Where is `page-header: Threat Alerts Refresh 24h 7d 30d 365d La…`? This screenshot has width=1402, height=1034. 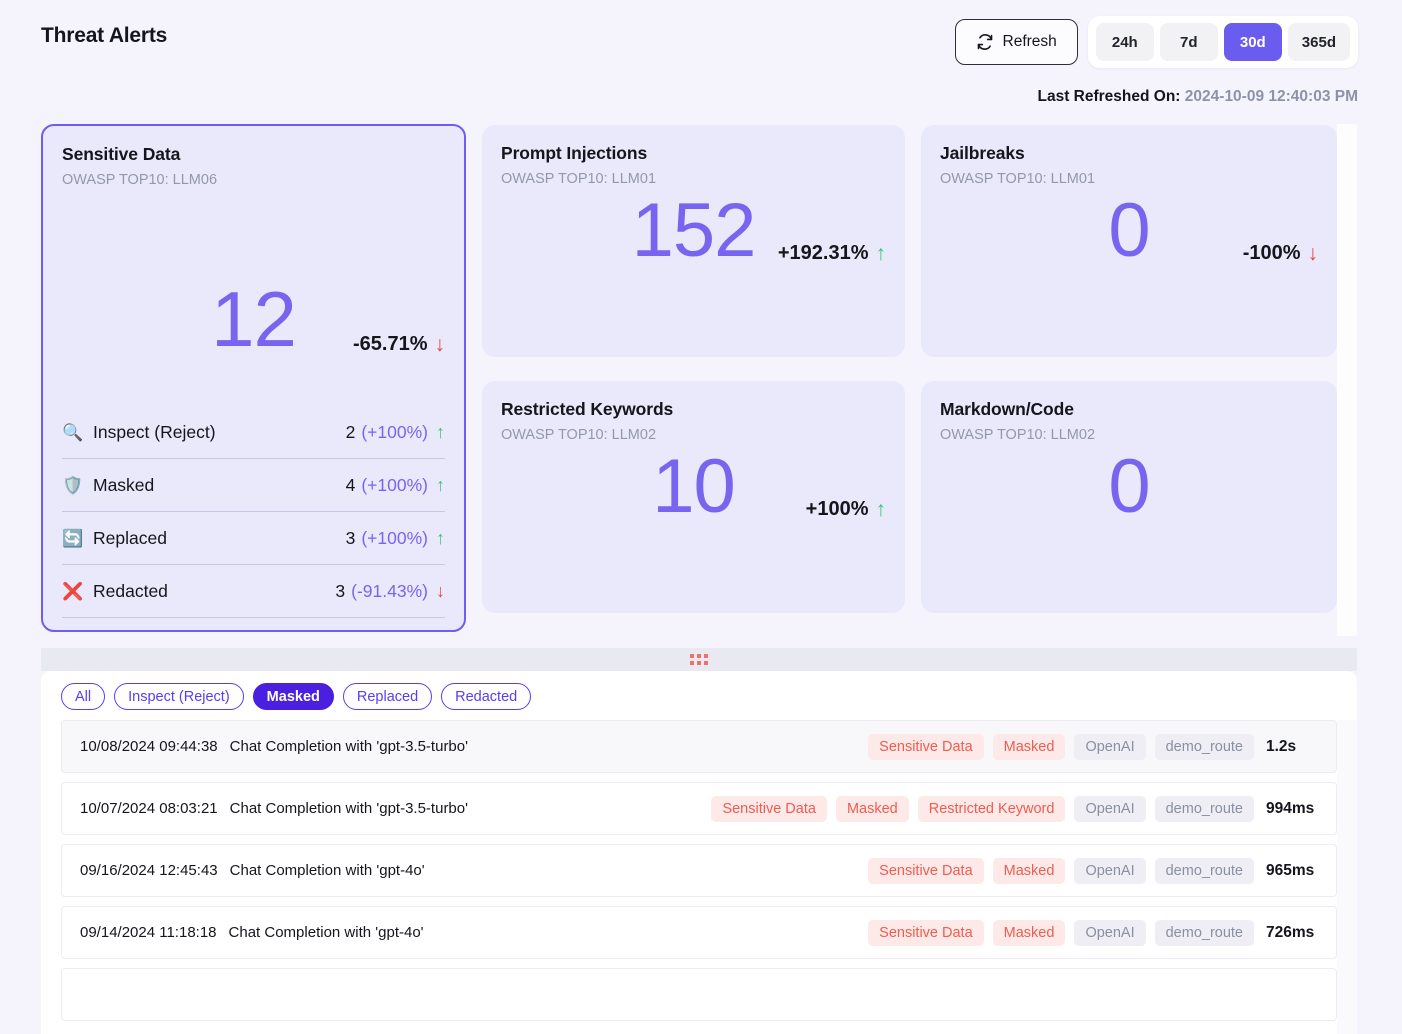 page-header: Threat Alerts Refresh 24h 7d 30d 365d La… is located at coordinates (701, 52).